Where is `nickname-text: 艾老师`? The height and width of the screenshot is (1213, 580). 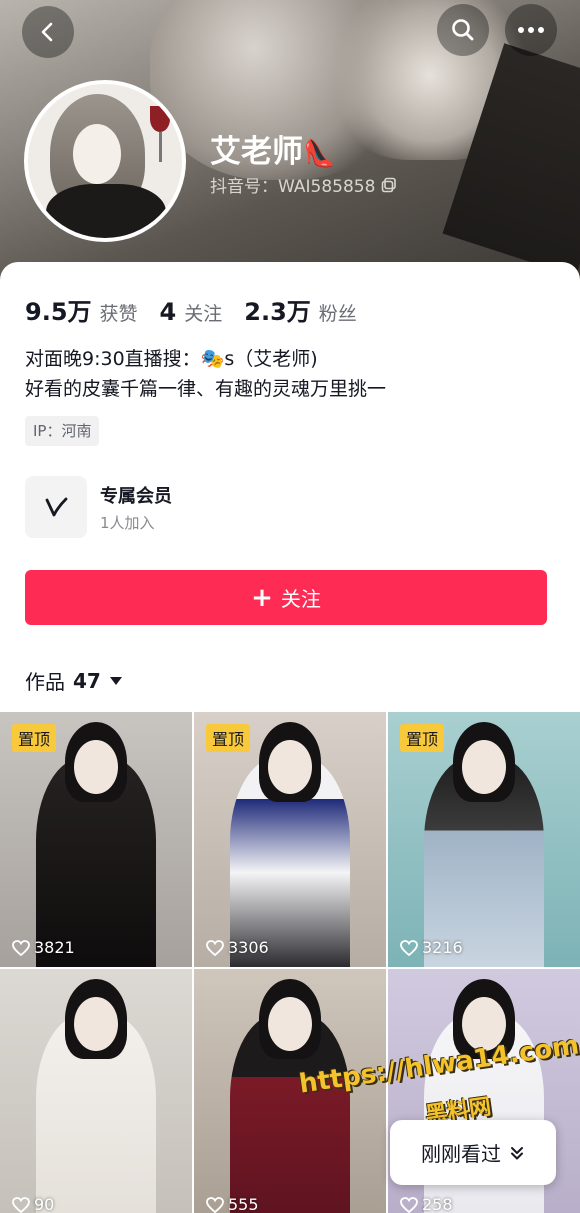
nickname-text: 艾老师 is located at coordinates (256, 152).